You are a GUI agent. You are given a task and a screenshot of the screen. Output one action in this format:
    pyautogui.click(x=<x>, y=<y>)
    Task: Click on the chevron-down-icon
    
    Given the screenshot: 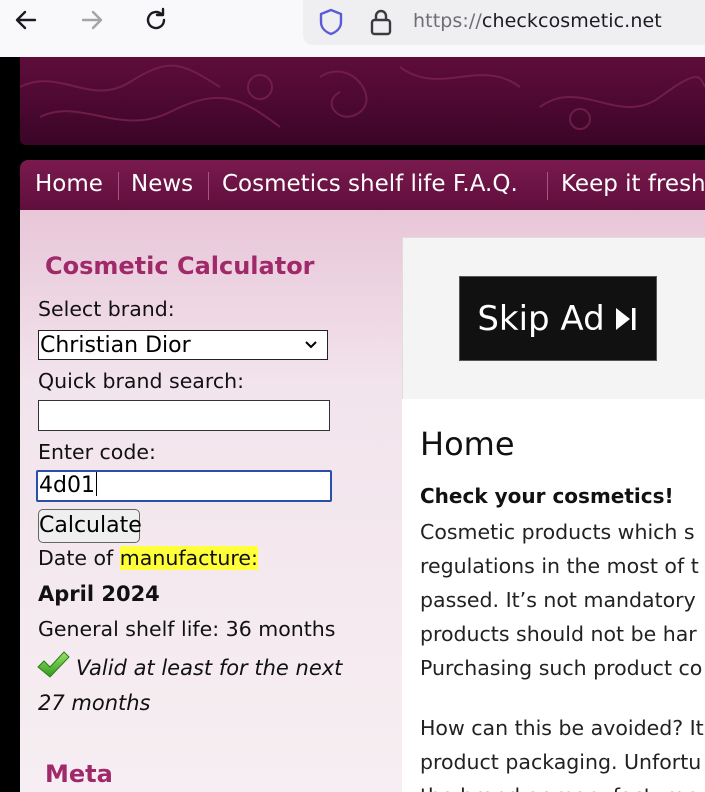 What is the action you would take?
    pyautogui.click(x=311, y=345)
    